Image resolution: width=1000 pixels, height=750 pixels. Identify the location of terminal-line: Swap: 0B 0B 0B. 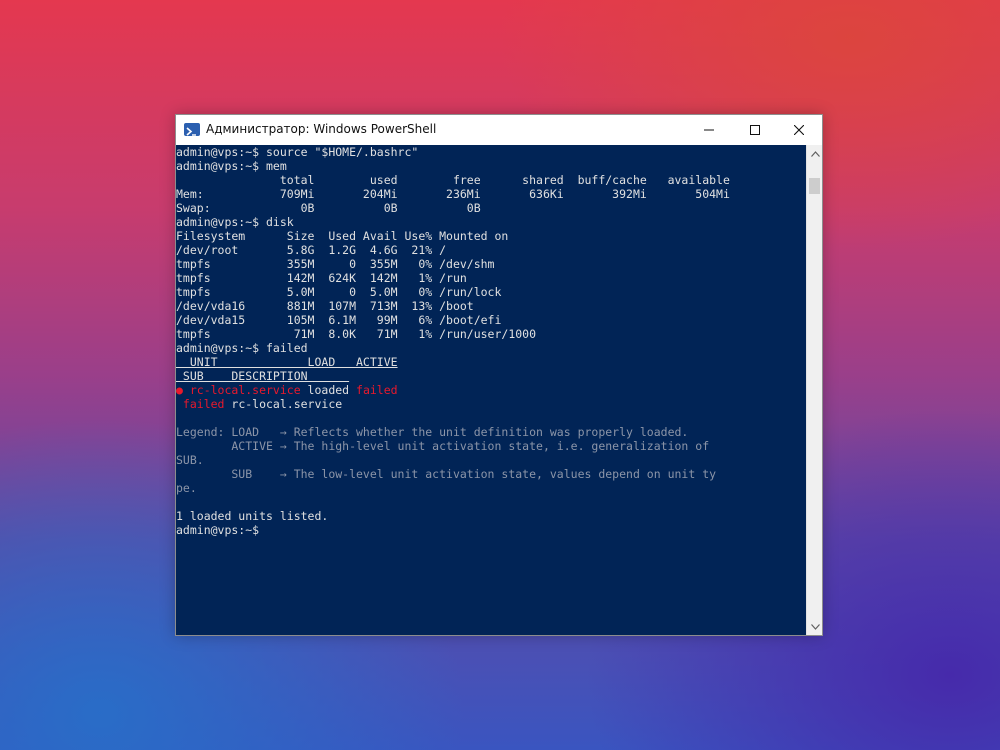
(328, 208).